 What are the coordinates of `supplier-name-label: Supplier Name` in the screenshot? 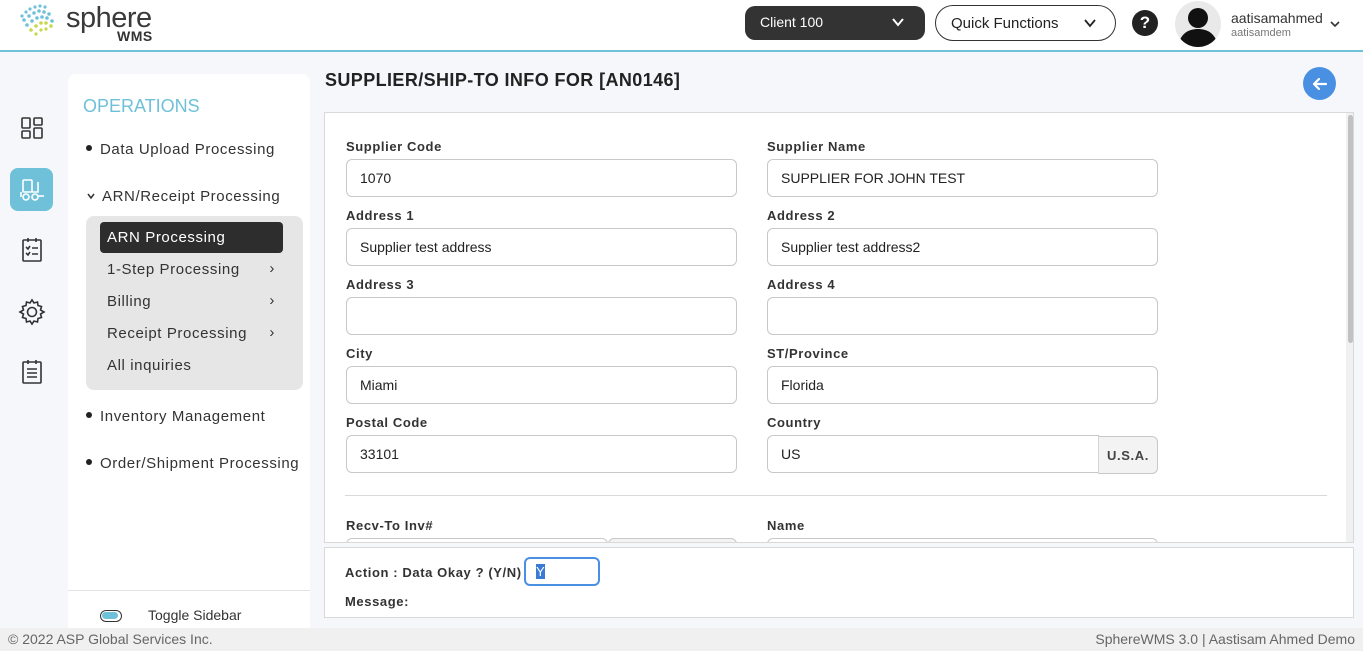 It's located at (816, 146).